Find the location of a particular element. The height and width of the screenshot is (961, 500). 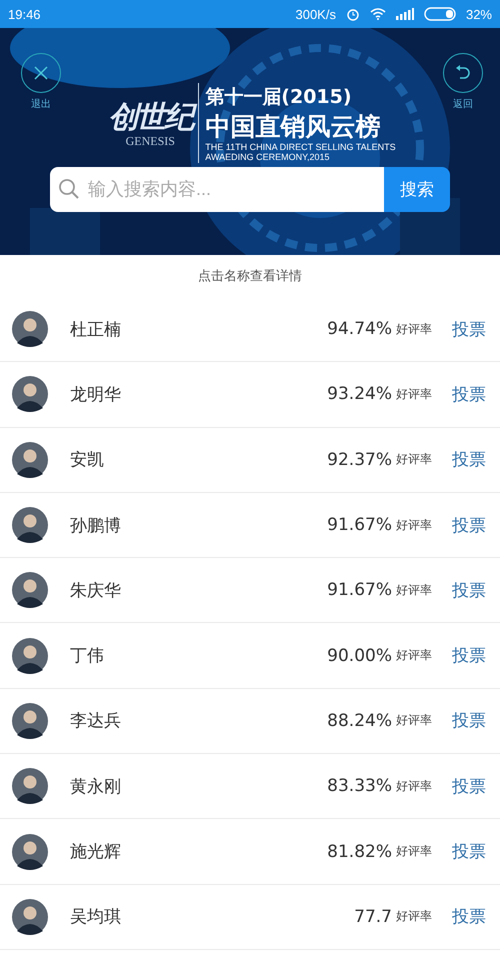

banner-subtitle: AWAEDING CEREMONY,2015 is located at coordinates (267, 157).